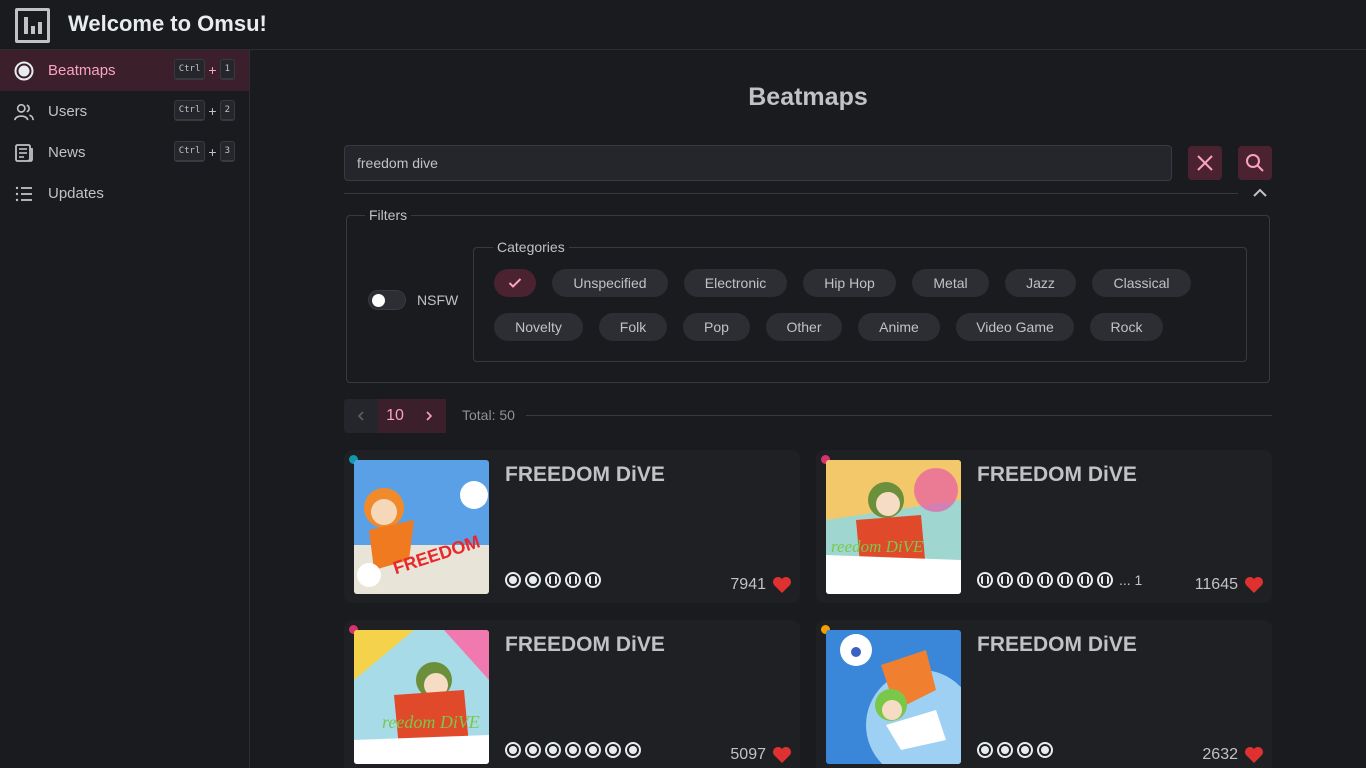  What do you see at coordinates (531, 247) in the screenshot?
I see `categories-legend: Categories` at bounding box center [531, 247].